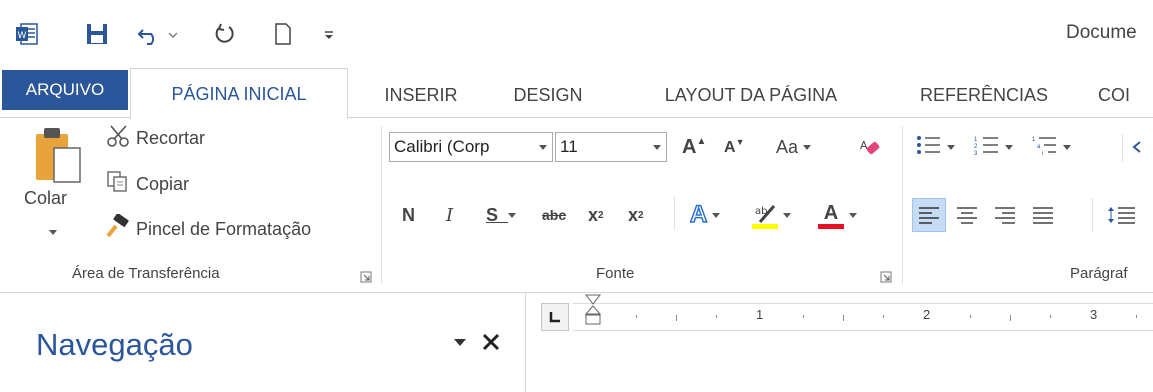  Describe the element at coordinates (442, 146) in the screenshot. I see `font-name-value: Calibri (Corp` at that location.